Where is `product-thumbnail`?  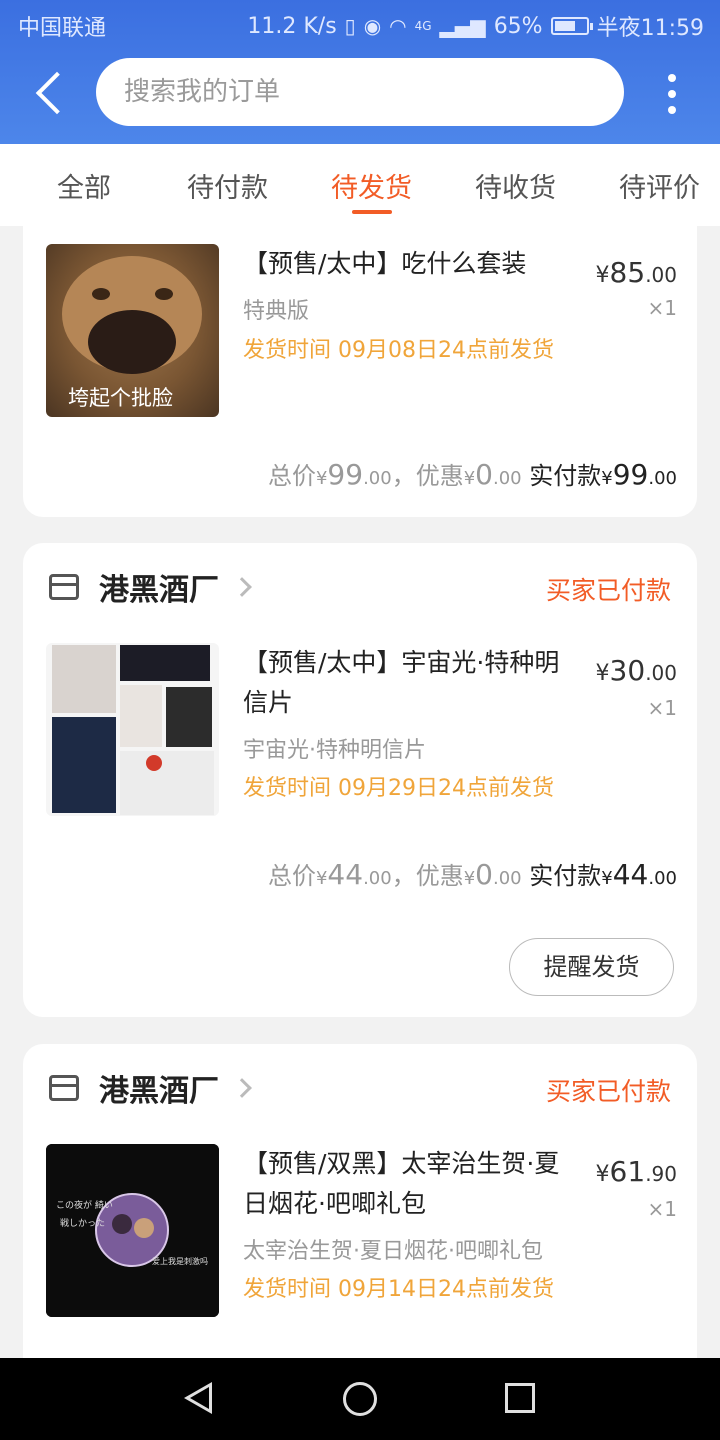
product-thumbnail is located at coordinates (132, 729).